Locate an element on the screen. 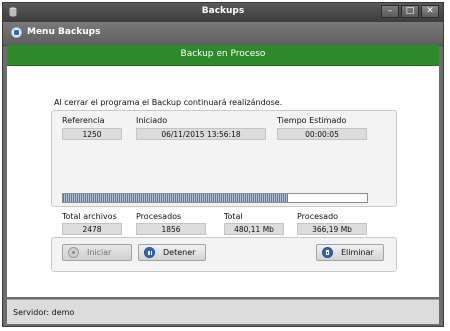  total-value: 480,11 Mb is located at coordinates (254, 229).